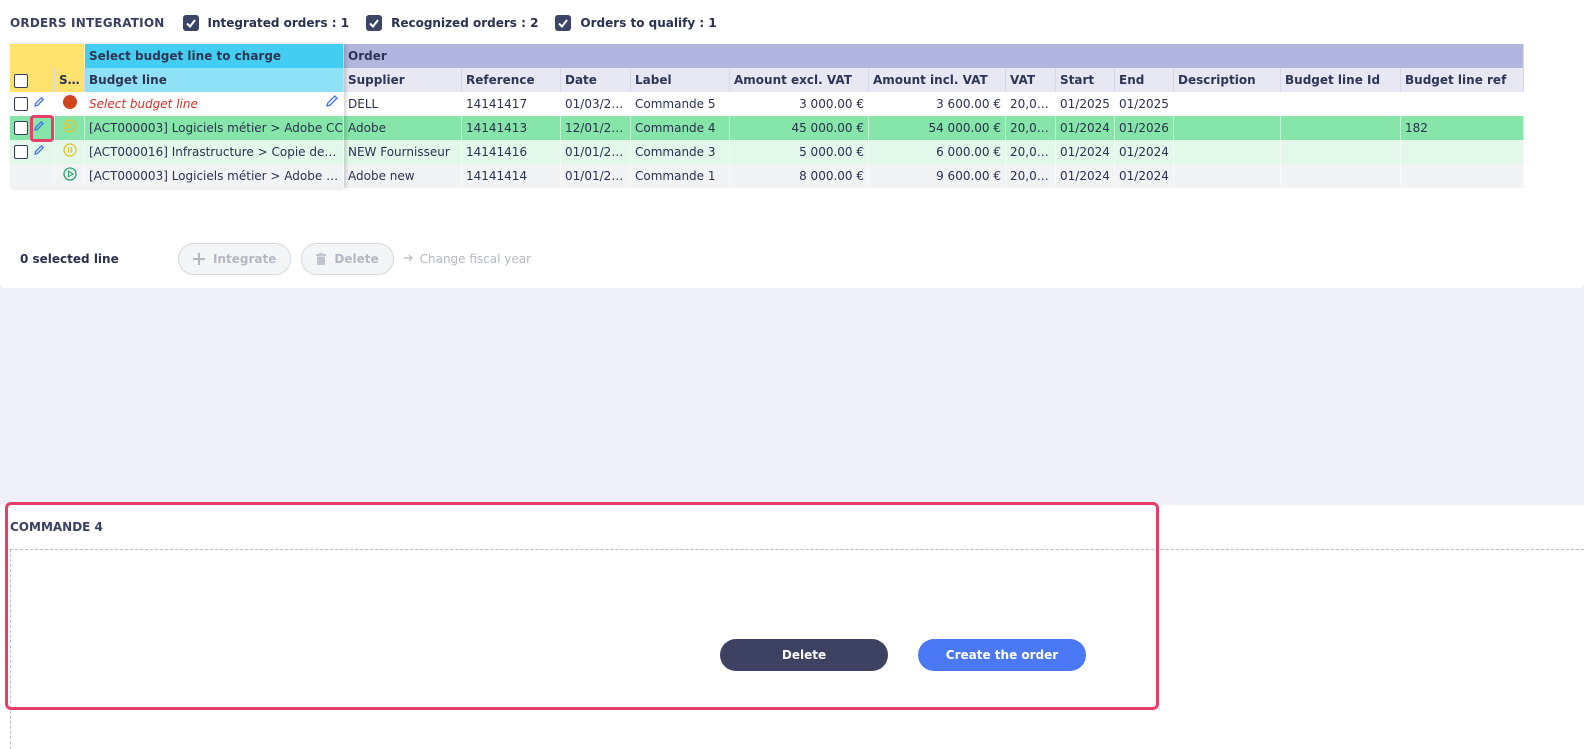 The height and width of the screenshot is (749, 1584). Describe the element at coordinates (1341, 80) in the screenshot. I see `column-header-budget-line-id: Budget line Id` at that location.